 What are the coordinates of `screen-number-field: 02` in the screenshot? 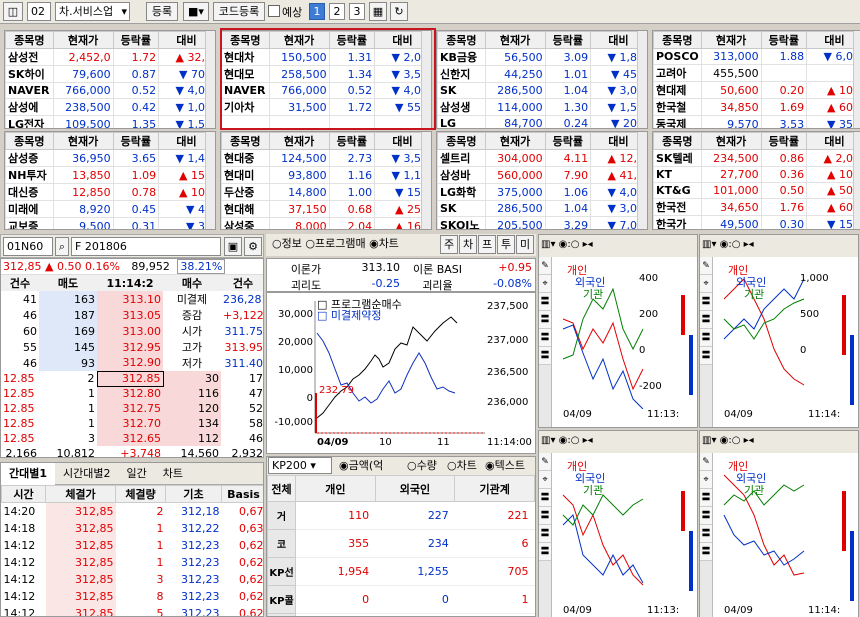 It's located at (39, 11).